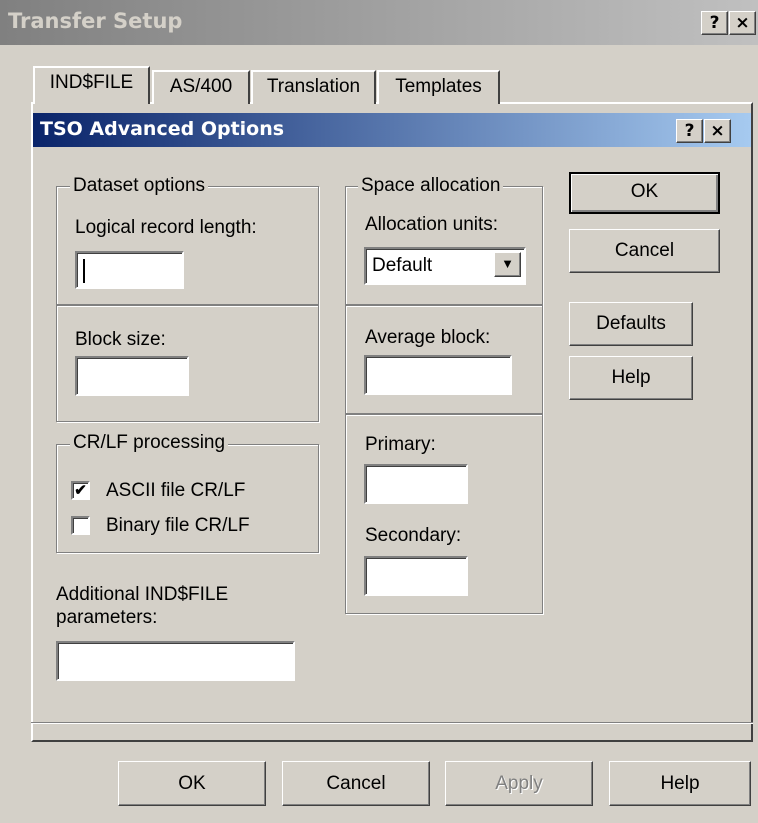 The height and width of the screenshot is (823, 758). What do you see at coordinates (438, 87) in the screenshot?
I see `tab-templates: Templates` at bounding box center [438, 87].